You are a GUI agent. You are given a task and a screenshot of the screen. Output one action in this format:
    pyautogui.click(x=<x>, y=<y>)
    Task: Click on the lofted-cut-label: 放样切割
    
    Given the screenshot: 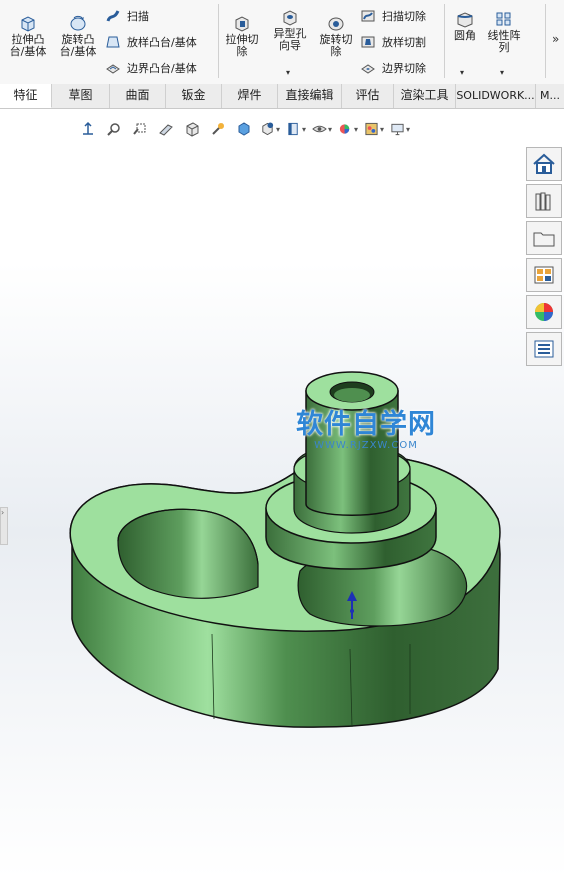 What is the action you would take?
    pyautogui.click(x=404, y=42)
    